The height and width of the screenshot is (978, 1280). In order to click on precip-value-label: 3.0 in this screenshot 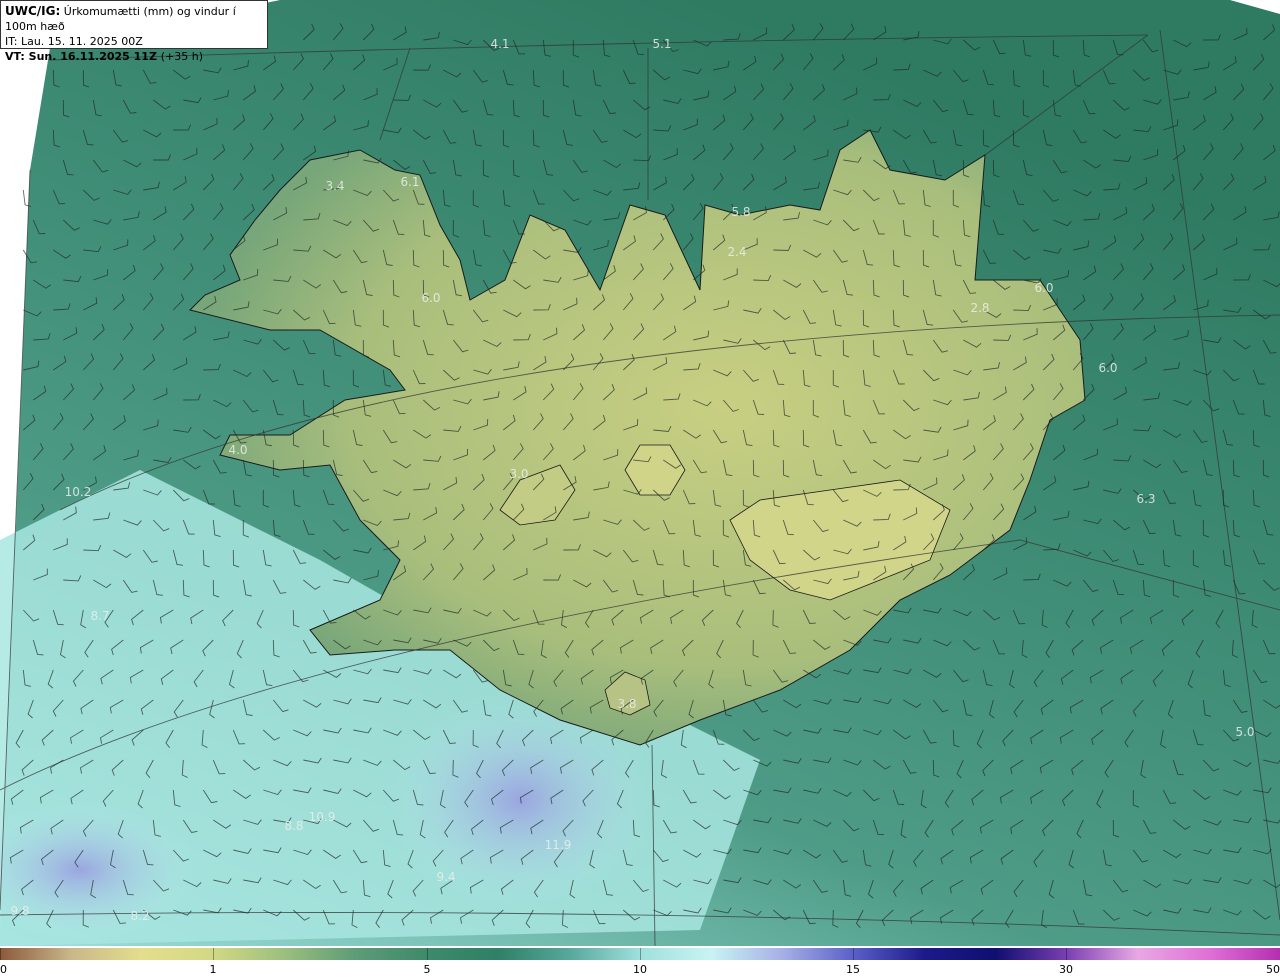, I will do `click(518, 474)`.